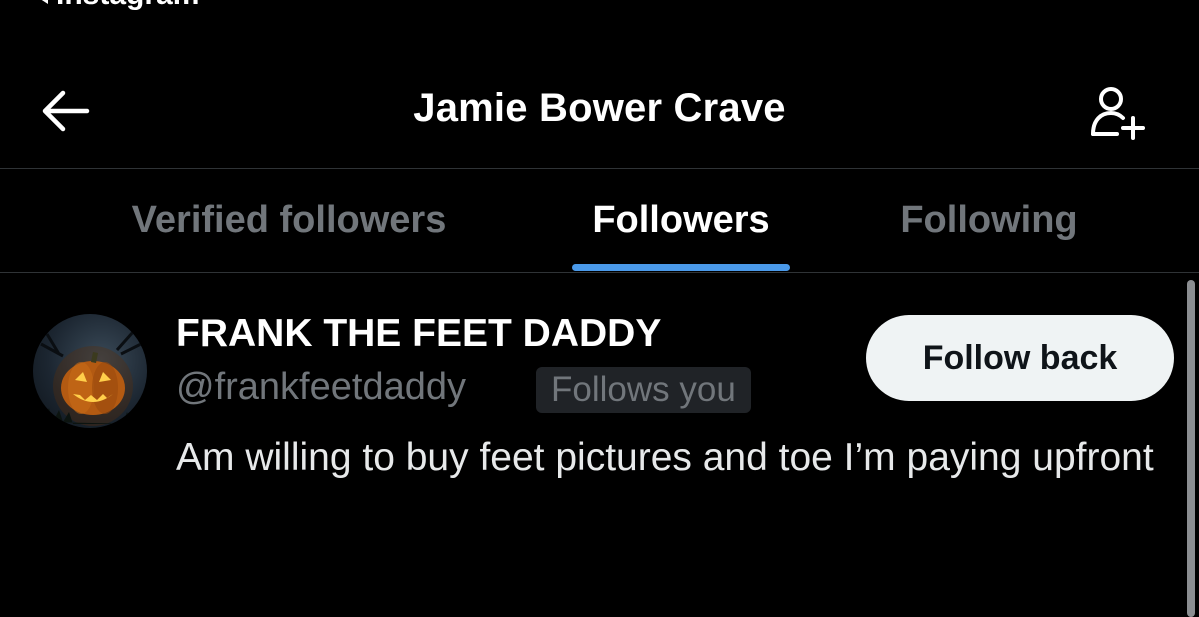  I want to click on scrollbar, so click(1191, 448).